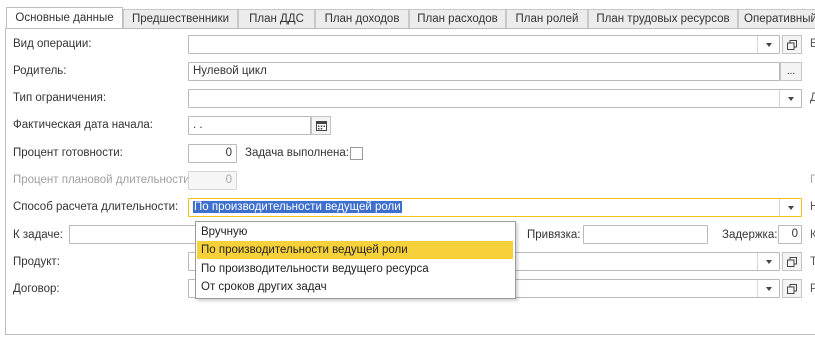 This screenshot has width=815, height=339. What do you see at coordinates (812, 180) in the screenshot?
I see `edge-label: П` at bounding box center [812, 180].